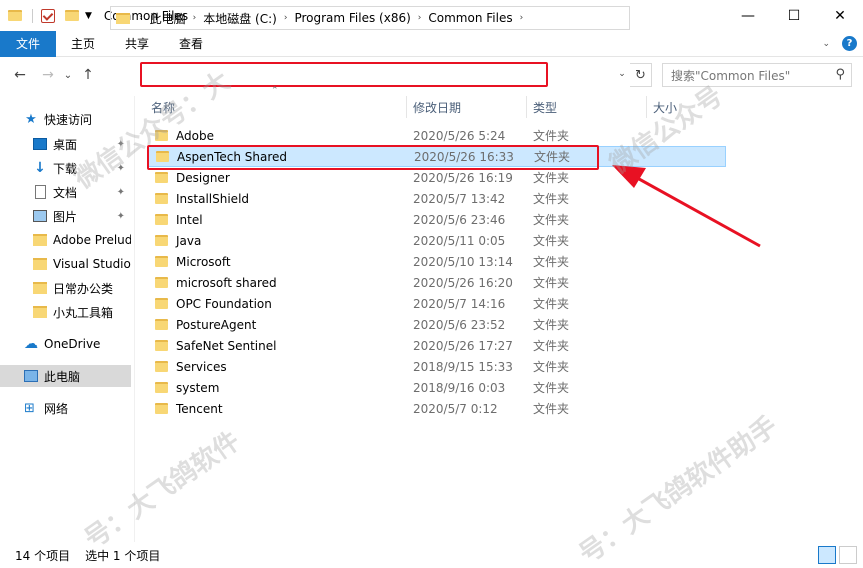  Describe the element at coordinates (65, 288) in the screenshot. I see `sidebar-item-office: 日常办公类` at that location.